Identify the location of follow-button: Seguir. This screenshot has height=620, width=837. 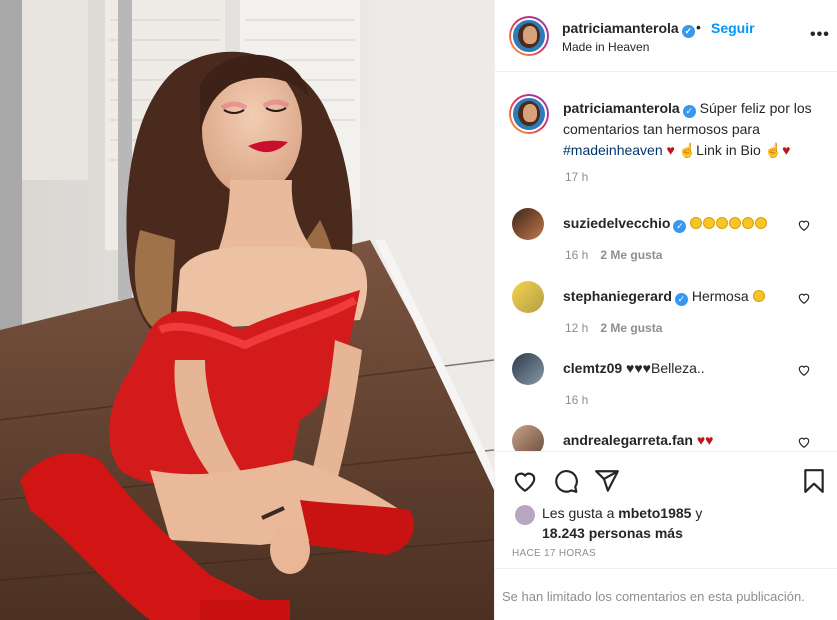
(733, 28).